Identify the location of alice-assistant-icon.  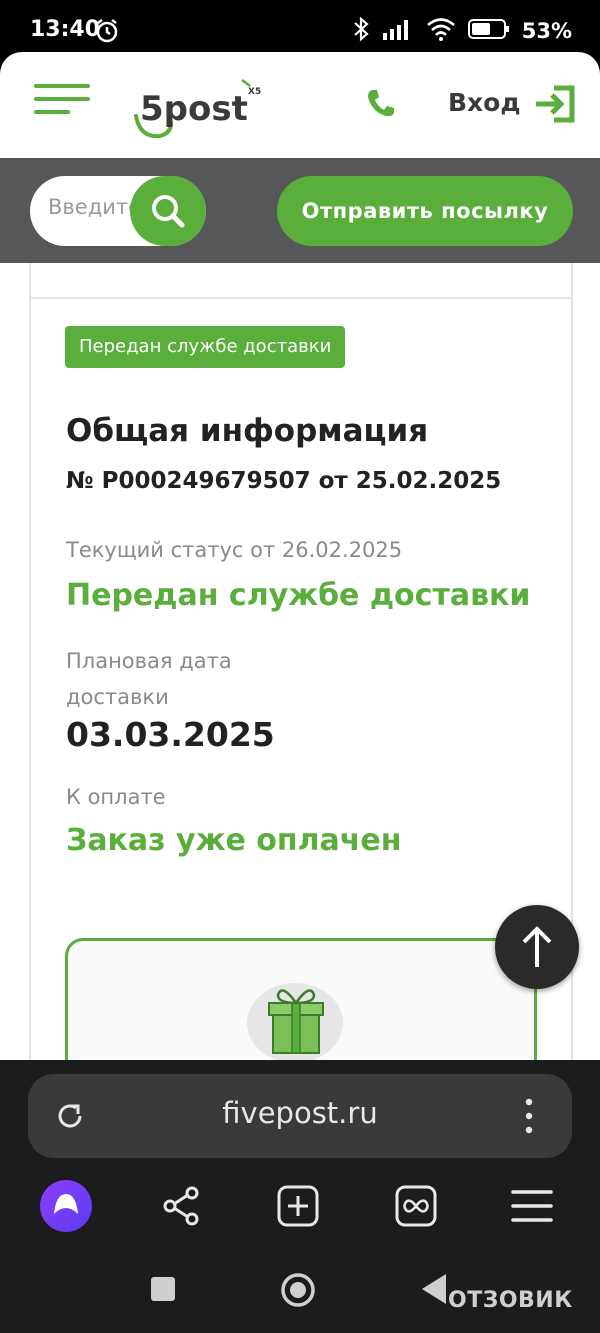
(66, 1208).